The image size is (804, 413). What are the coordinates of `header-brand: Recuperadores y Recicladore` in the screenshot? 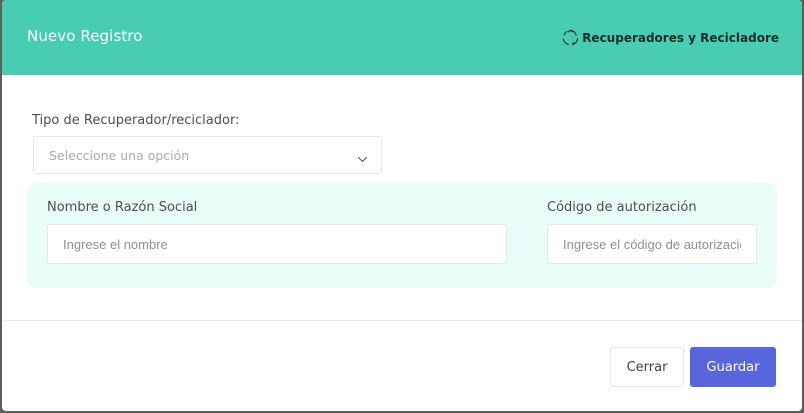 It's located at (670, 37).